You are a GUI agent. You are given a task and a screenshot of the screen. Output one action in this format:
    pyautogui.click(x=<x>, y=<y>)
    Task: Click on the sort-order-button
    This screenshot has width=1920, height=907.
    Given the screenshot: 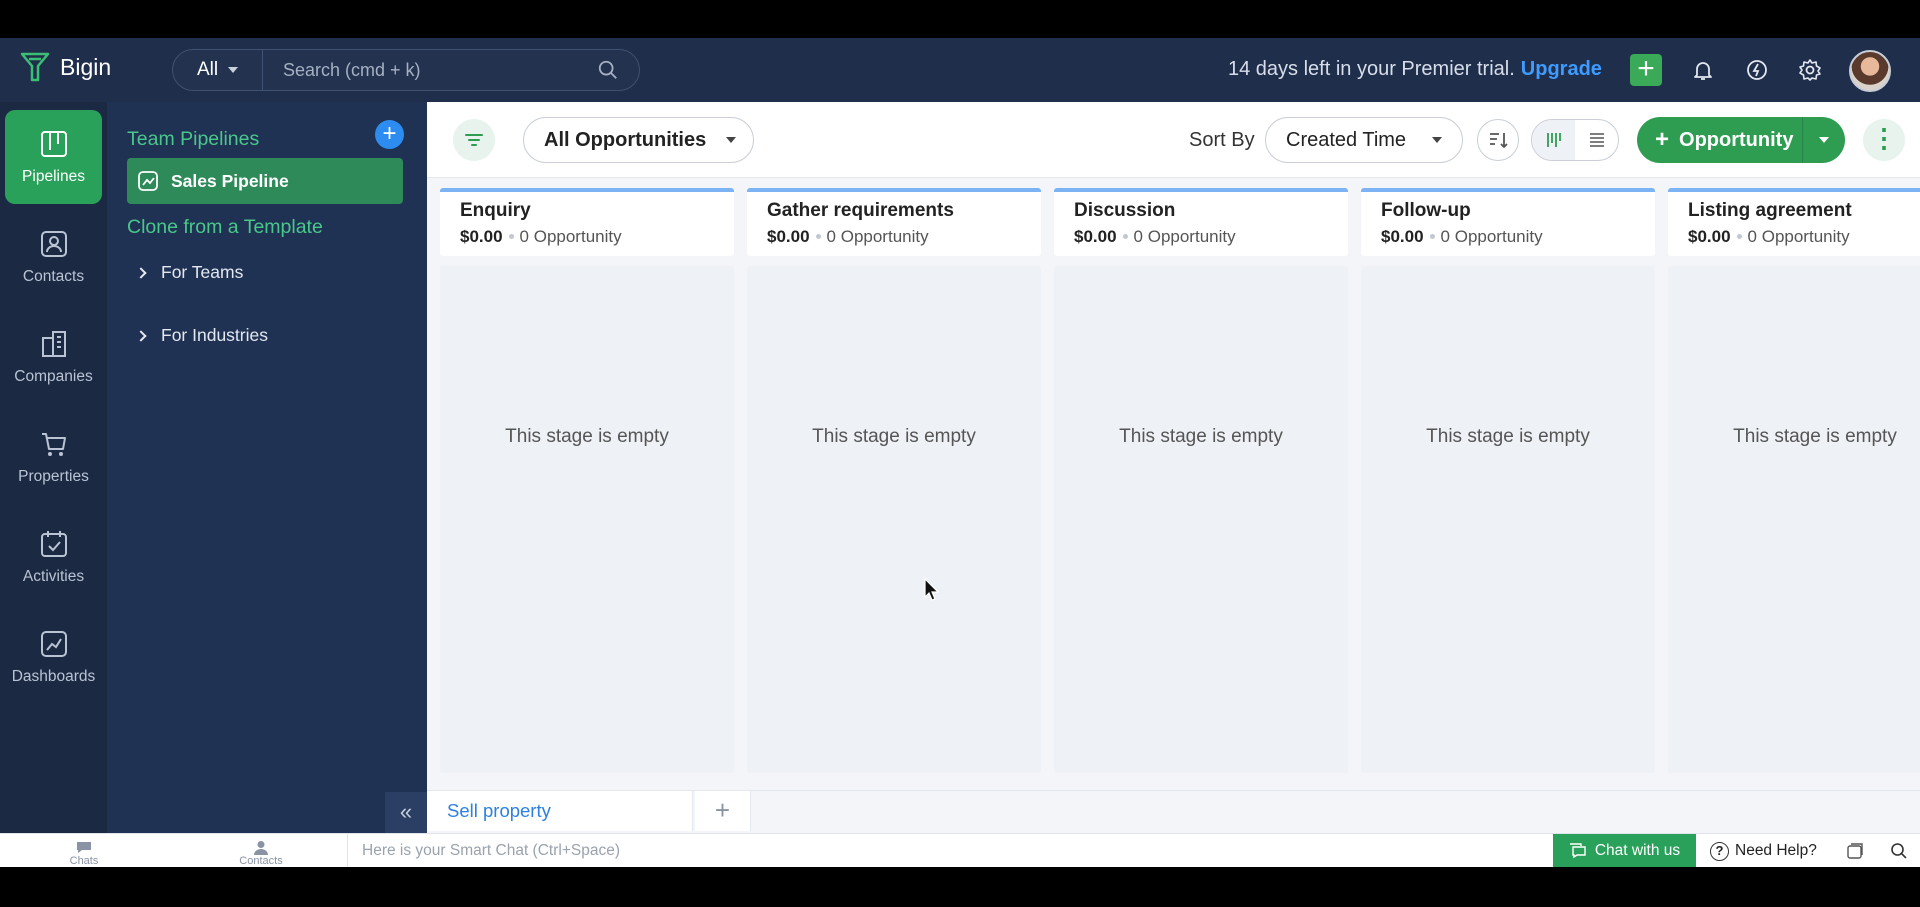 What is the action you would take?
    pyautogui.click(x=1498, y=140)
    